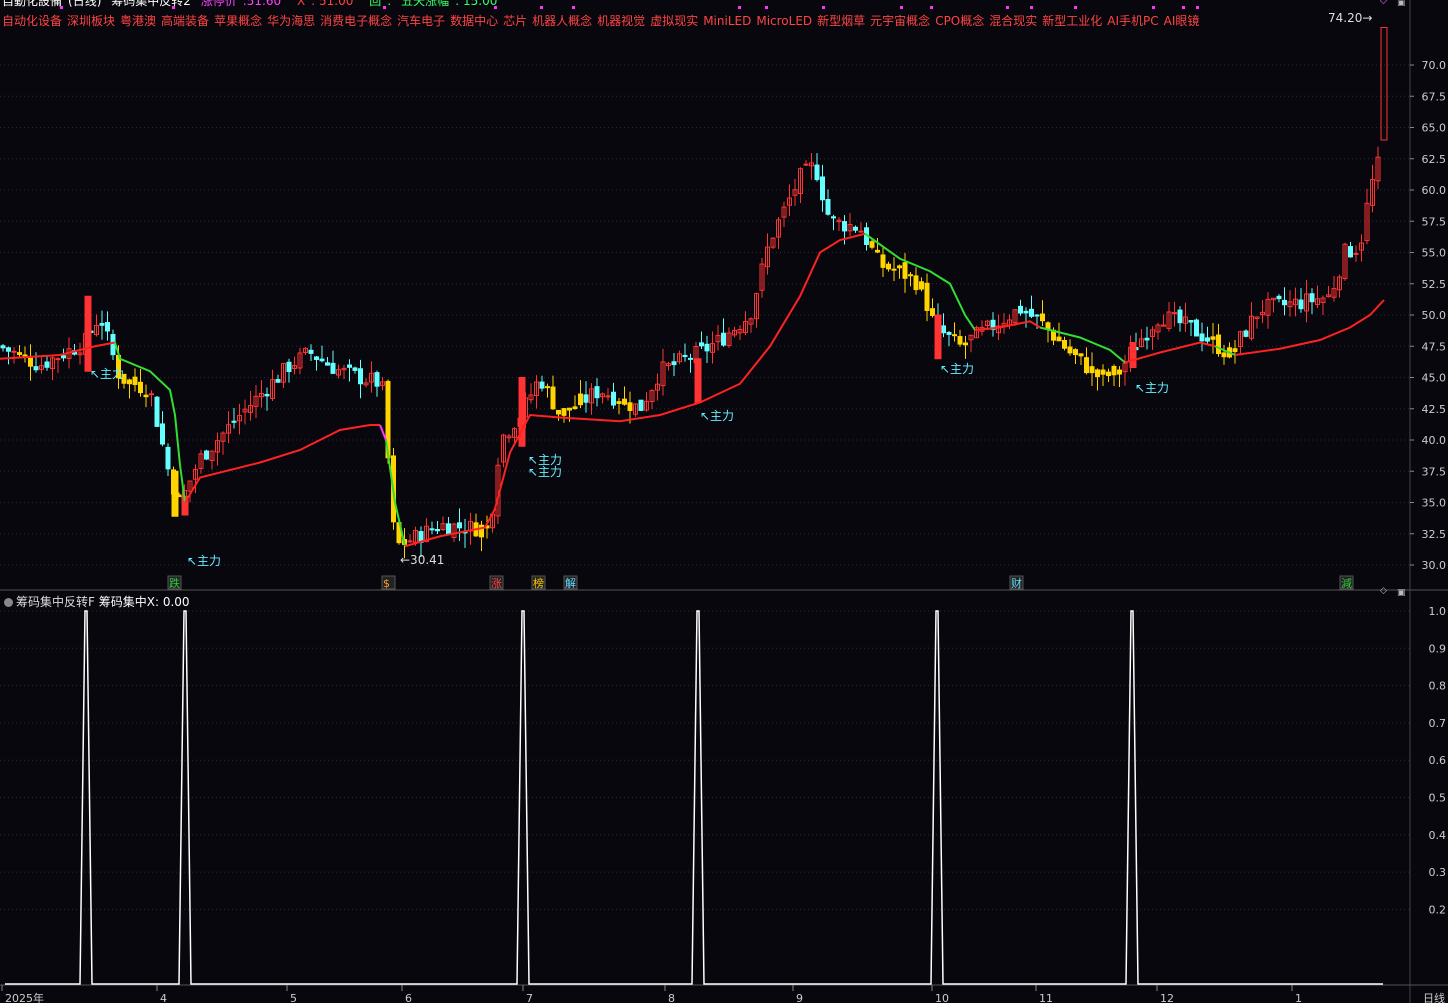  Describe the element at coordinates (408, 997) in the screenshot. I see `time-axis-label: 6` at that location.